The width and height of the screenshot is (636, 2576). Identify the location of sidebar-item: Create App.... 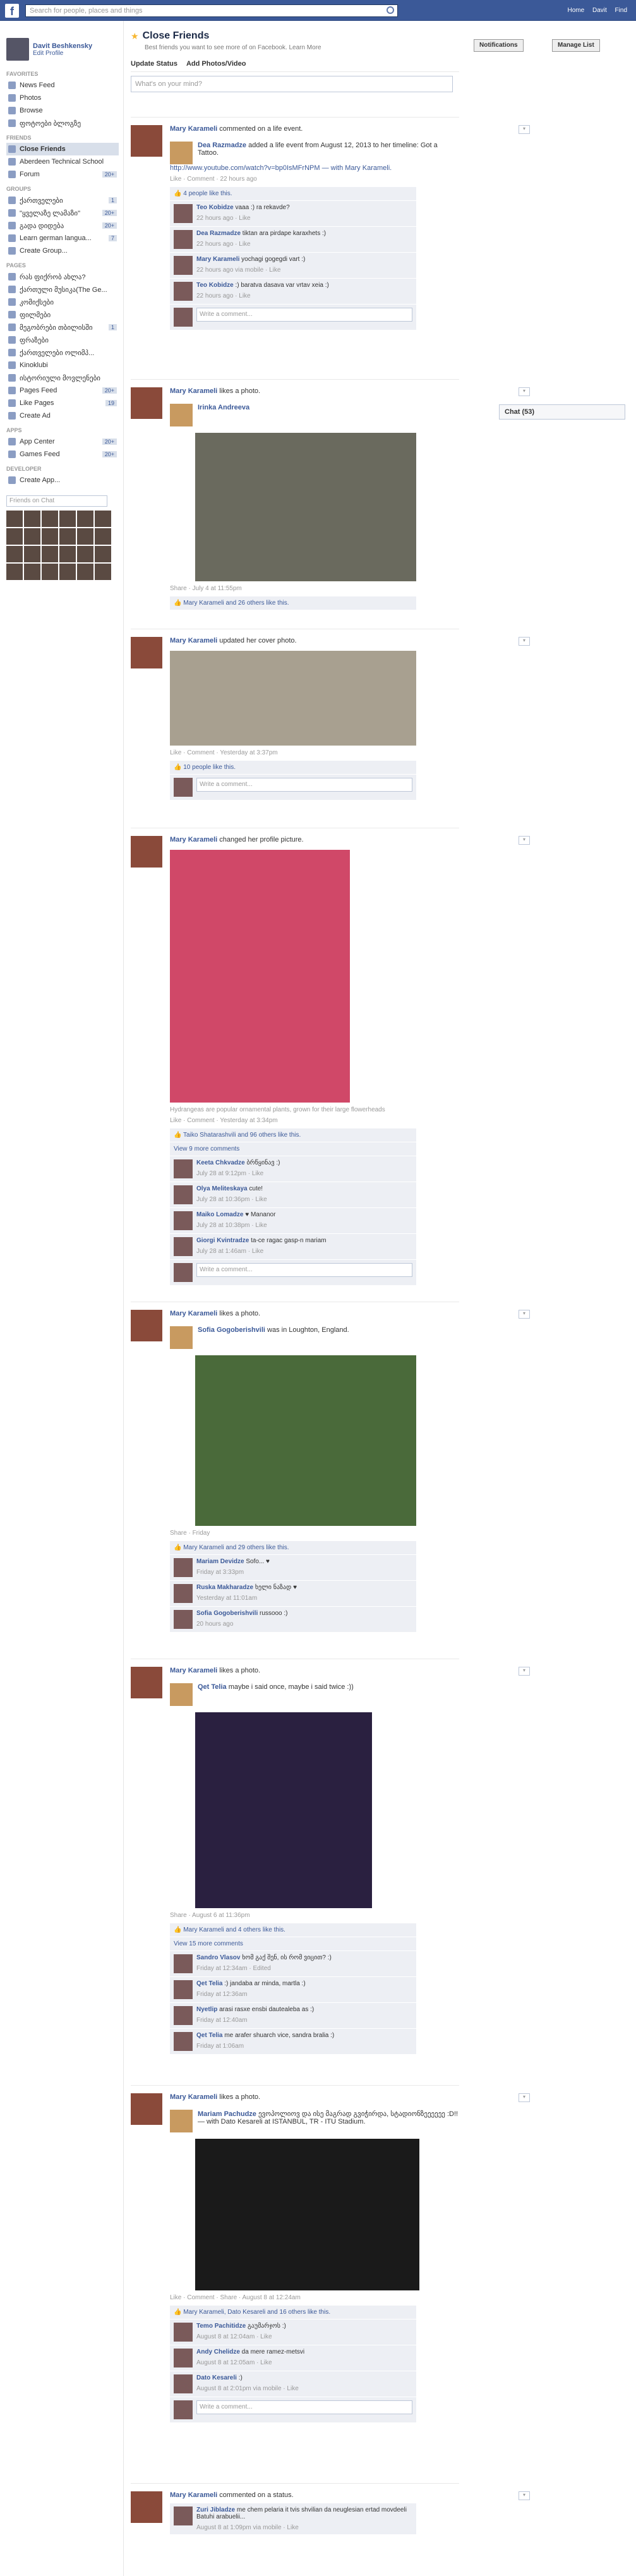
(62, 480).